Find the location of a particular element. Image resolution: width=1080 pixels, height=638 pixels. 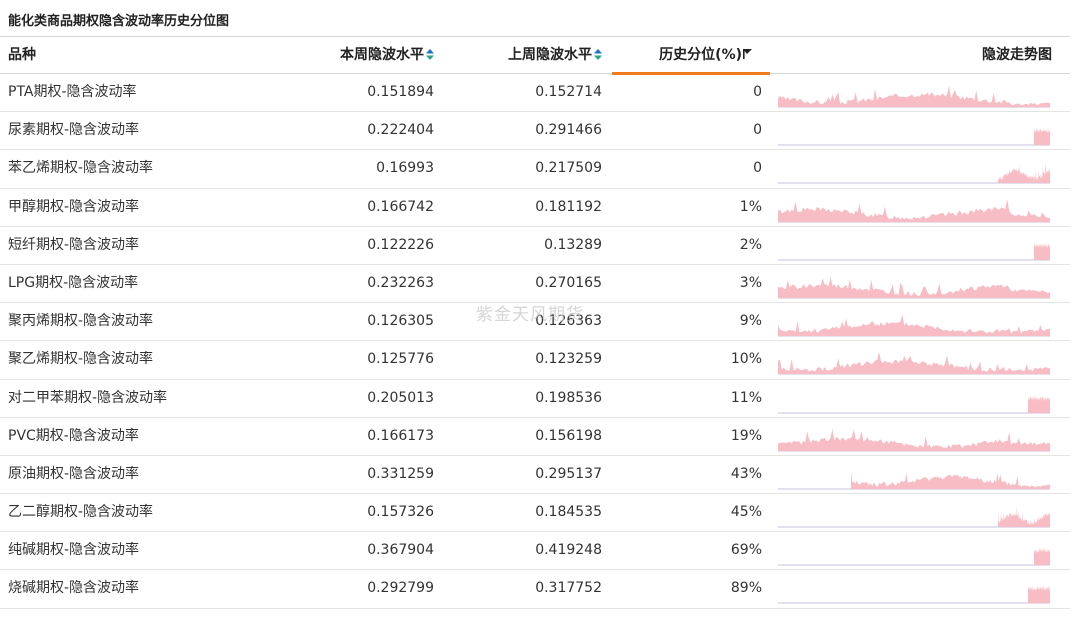

cell-previous: 0.13289 is located at coordinates (573, 244).